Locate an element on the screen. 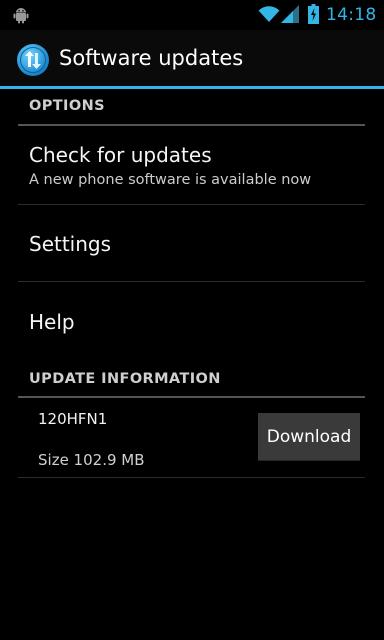 This screenshot has height=640, width=384. help-item: Help is located at coordinates (192, 322).